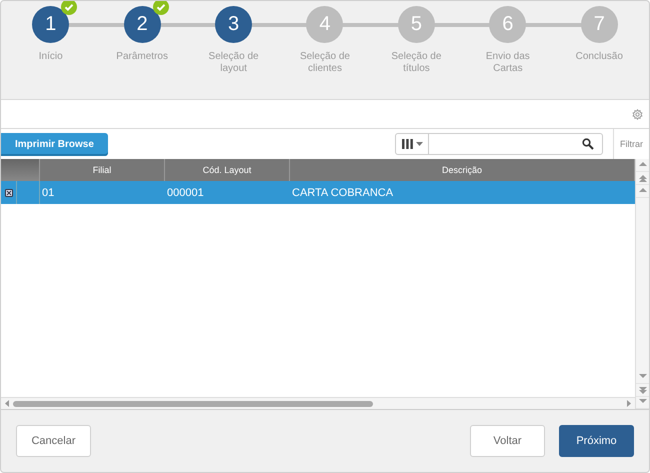  I want to click on table-cell: 000001, so click(227, 192).